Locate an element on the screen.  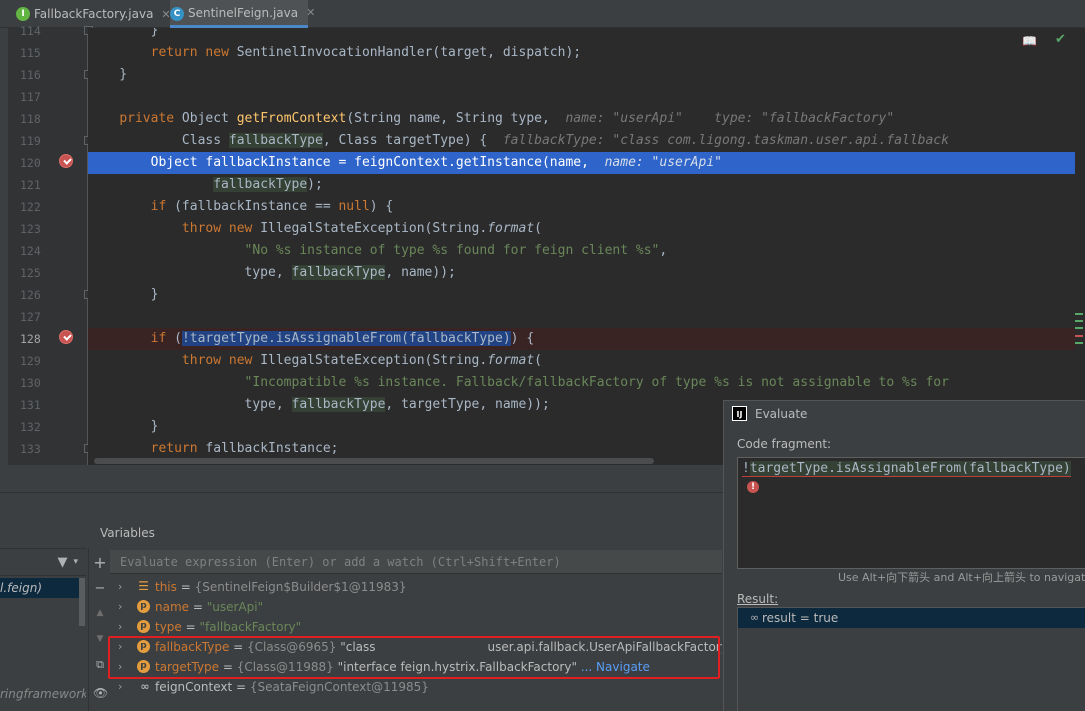
result-label: Result: is located at coordinates (758, 599).